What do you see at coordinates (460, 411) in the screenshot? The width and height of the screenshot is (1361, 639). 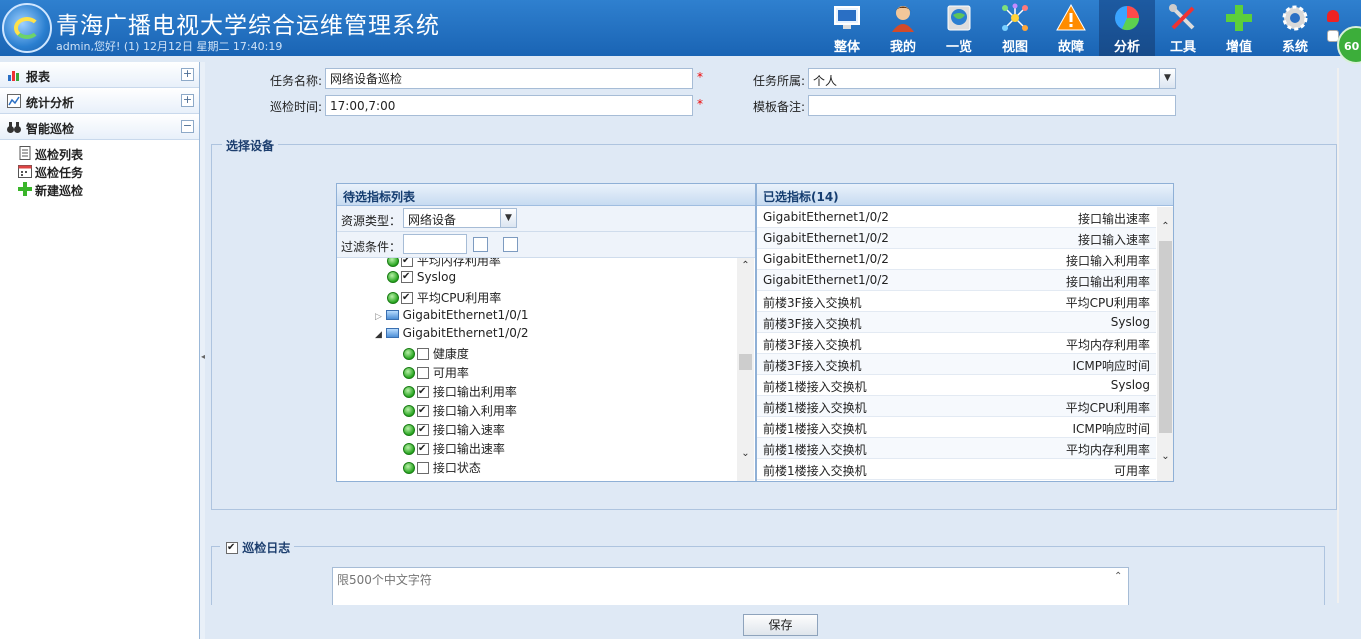 I see `tree-item: 接口输入利用率` at bounding box center [460, 411].